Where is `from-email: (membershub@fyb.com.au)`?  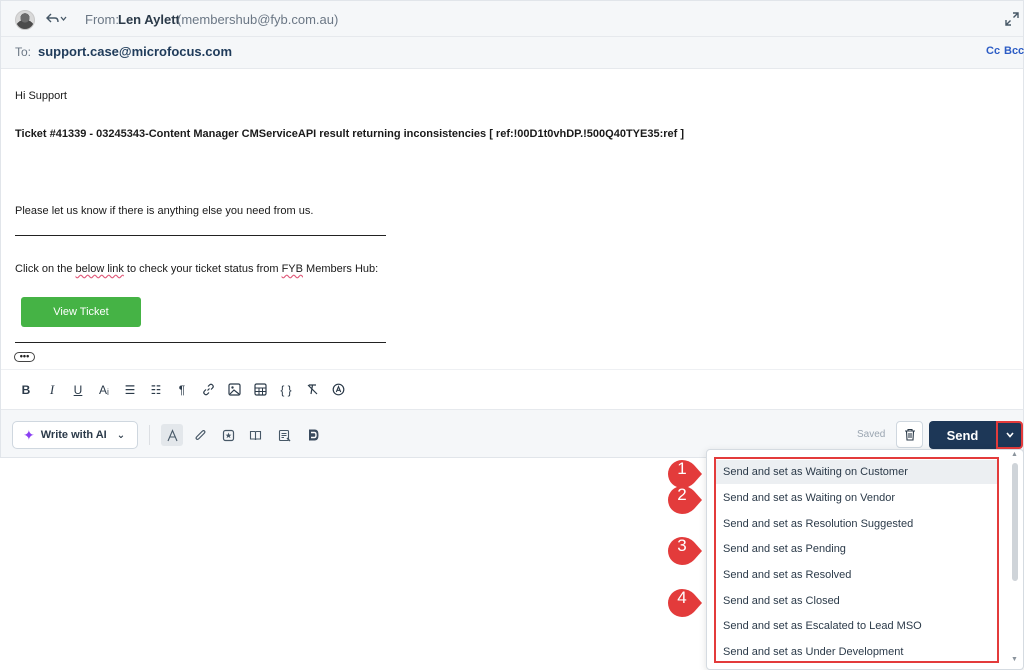
from-email: (membershub@fyb.com.au) is located at coordinates (258, 19).